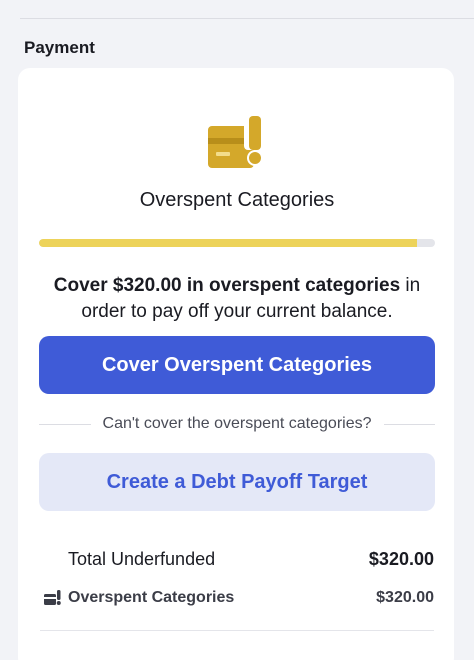  Describe the element at coordinates (405, 597) in the screenshot. I see `overspent-categories-amount: $320.00` at that location.